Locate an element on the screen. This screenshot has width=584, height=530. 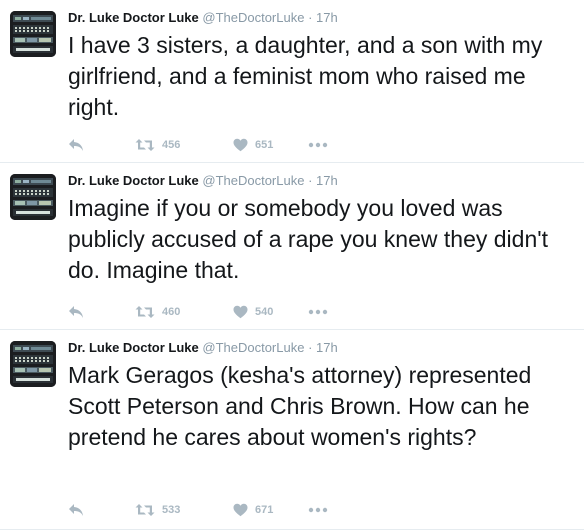
retweet-button: 460 is located at coordinates (157, 312).